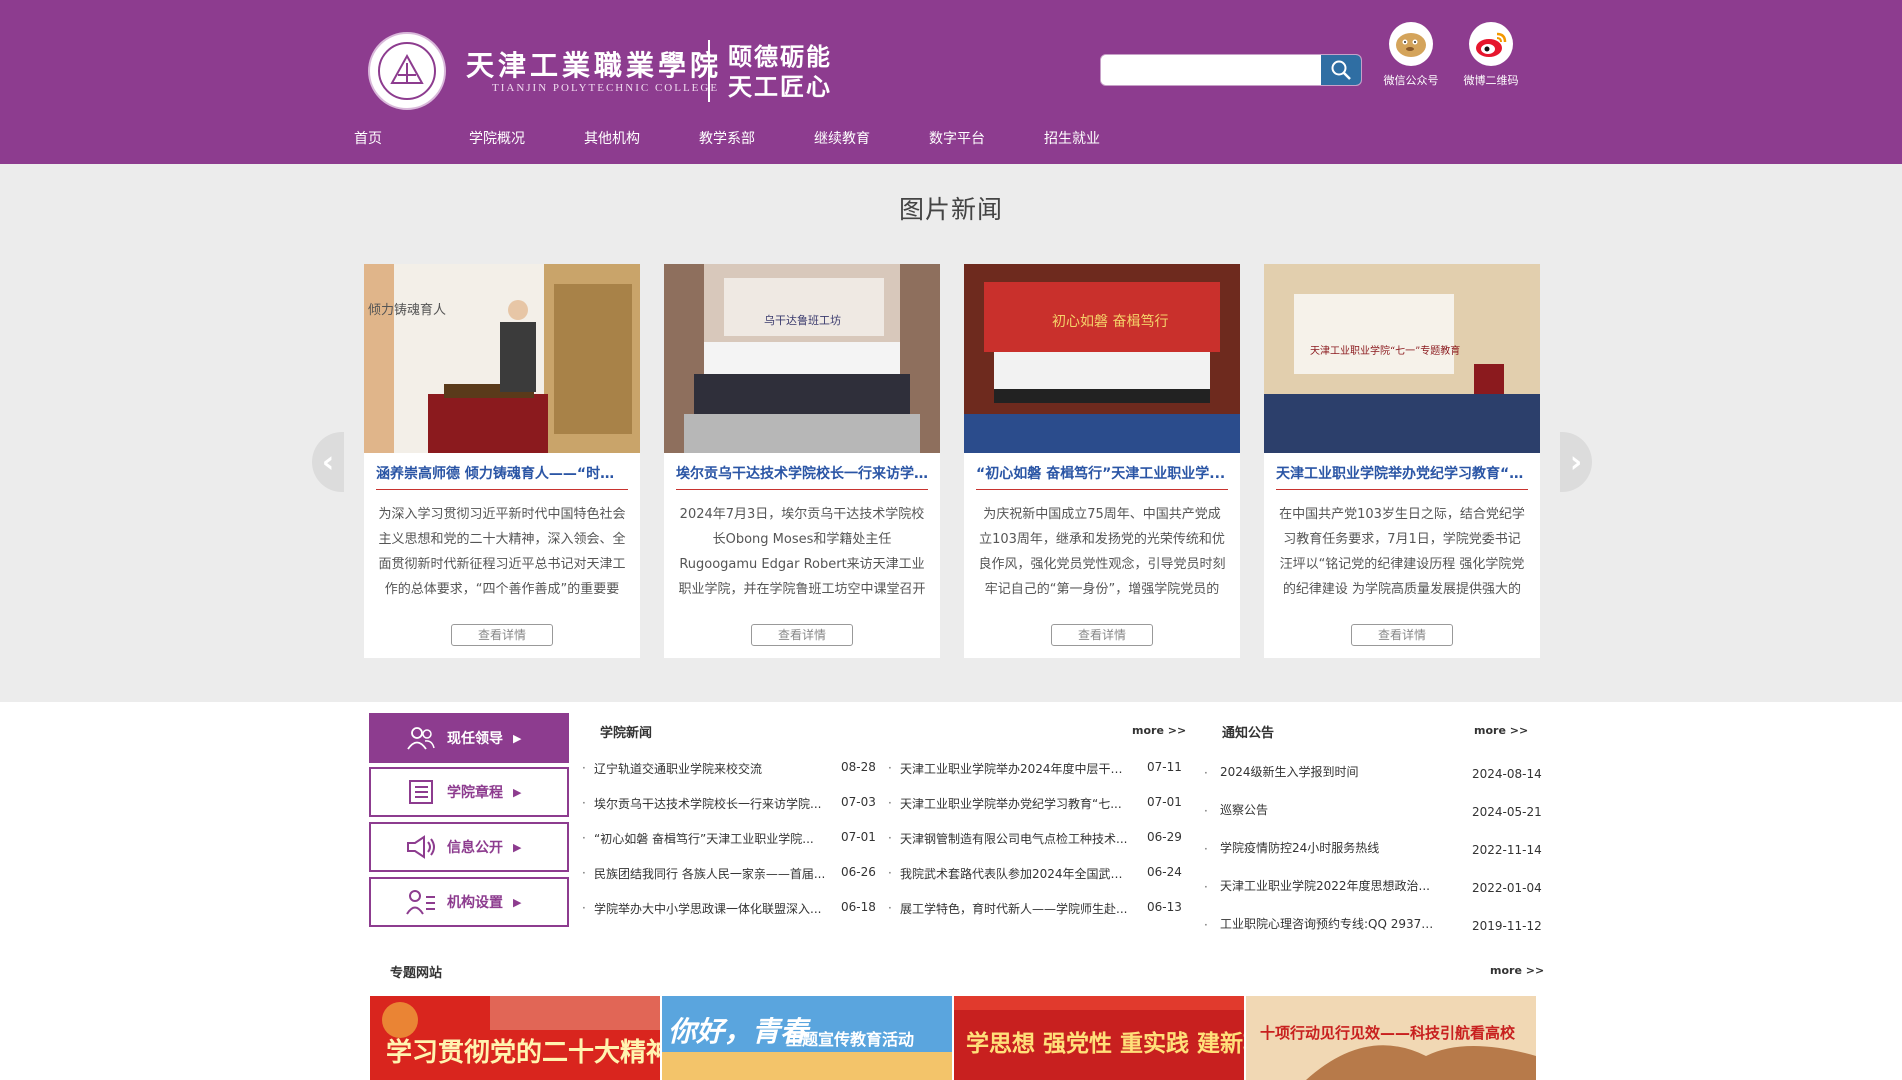 Image resolution: width=1902 pixels, height=1080 pixels. Describe the element at coordinates (1507, 888) in the screenshot. I see `notice-date: 2022-01-04` at that location.